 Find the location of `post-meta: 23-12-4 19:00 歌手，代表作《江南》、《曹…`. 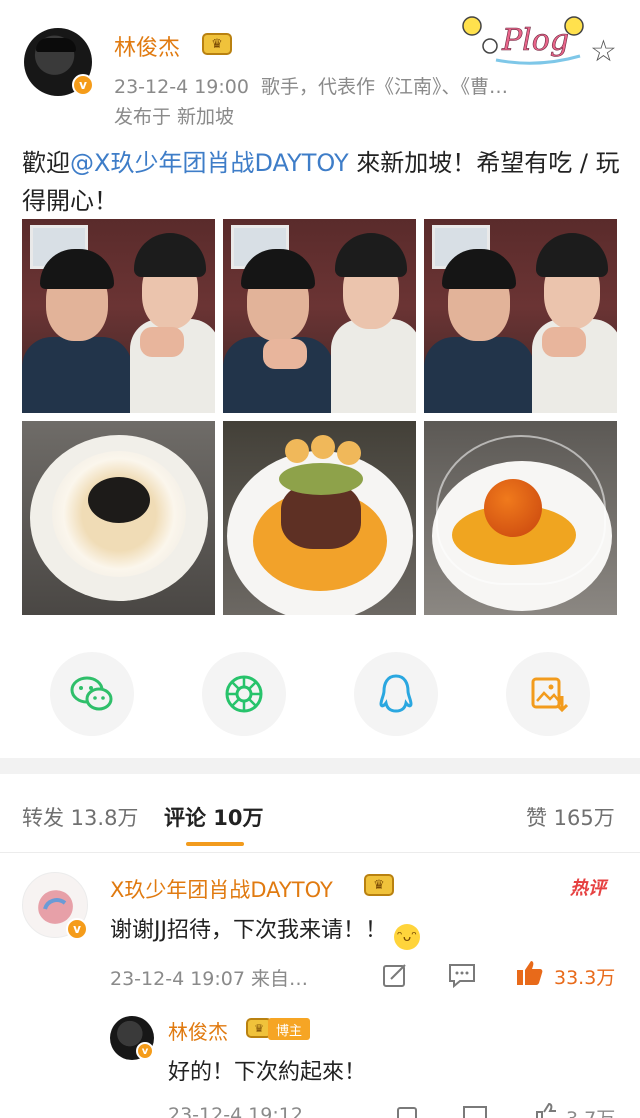

post-meta: 23-12-4 19:00 歌手，代表作《江南》、《曹… is located at coordinates (311, 85).